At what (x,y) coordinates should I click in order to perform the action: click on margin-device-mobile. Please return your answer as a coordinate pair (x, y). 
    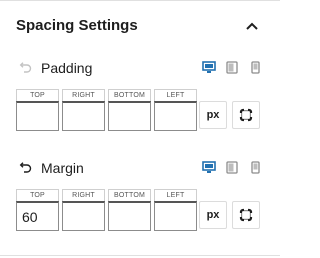
    Looking at the image, I should click on (255, 167).